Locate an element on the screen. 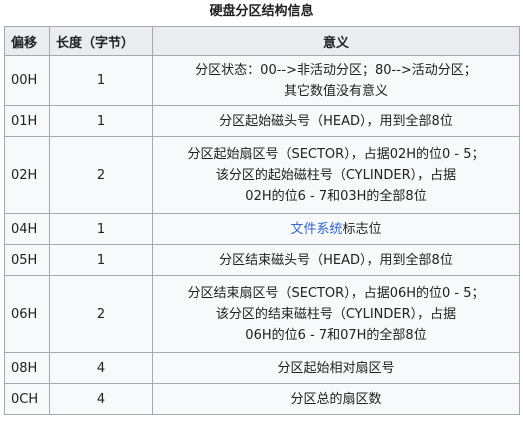 This screenshot has height=431, width=523. table-caption: 硬盘分区结构信息 is located at coordinates (261, 11).